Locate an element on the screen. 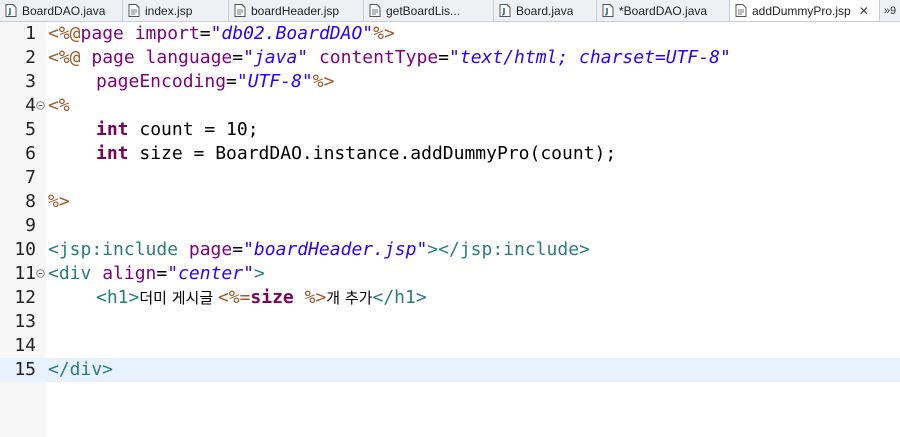 This screenshot has width=900, height=437. tab-label: index.jsp is located at coordinates (169, 10).